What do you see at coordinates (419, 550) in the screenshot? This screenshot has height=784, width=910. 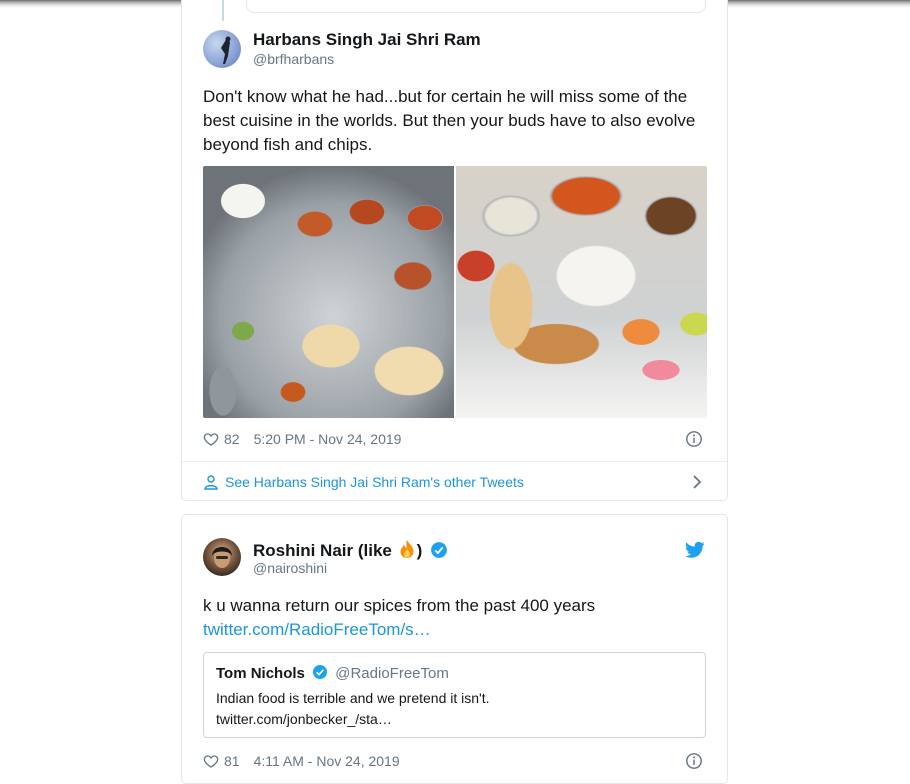 I see `author-name-end: )` at bounding box center [419, 550].